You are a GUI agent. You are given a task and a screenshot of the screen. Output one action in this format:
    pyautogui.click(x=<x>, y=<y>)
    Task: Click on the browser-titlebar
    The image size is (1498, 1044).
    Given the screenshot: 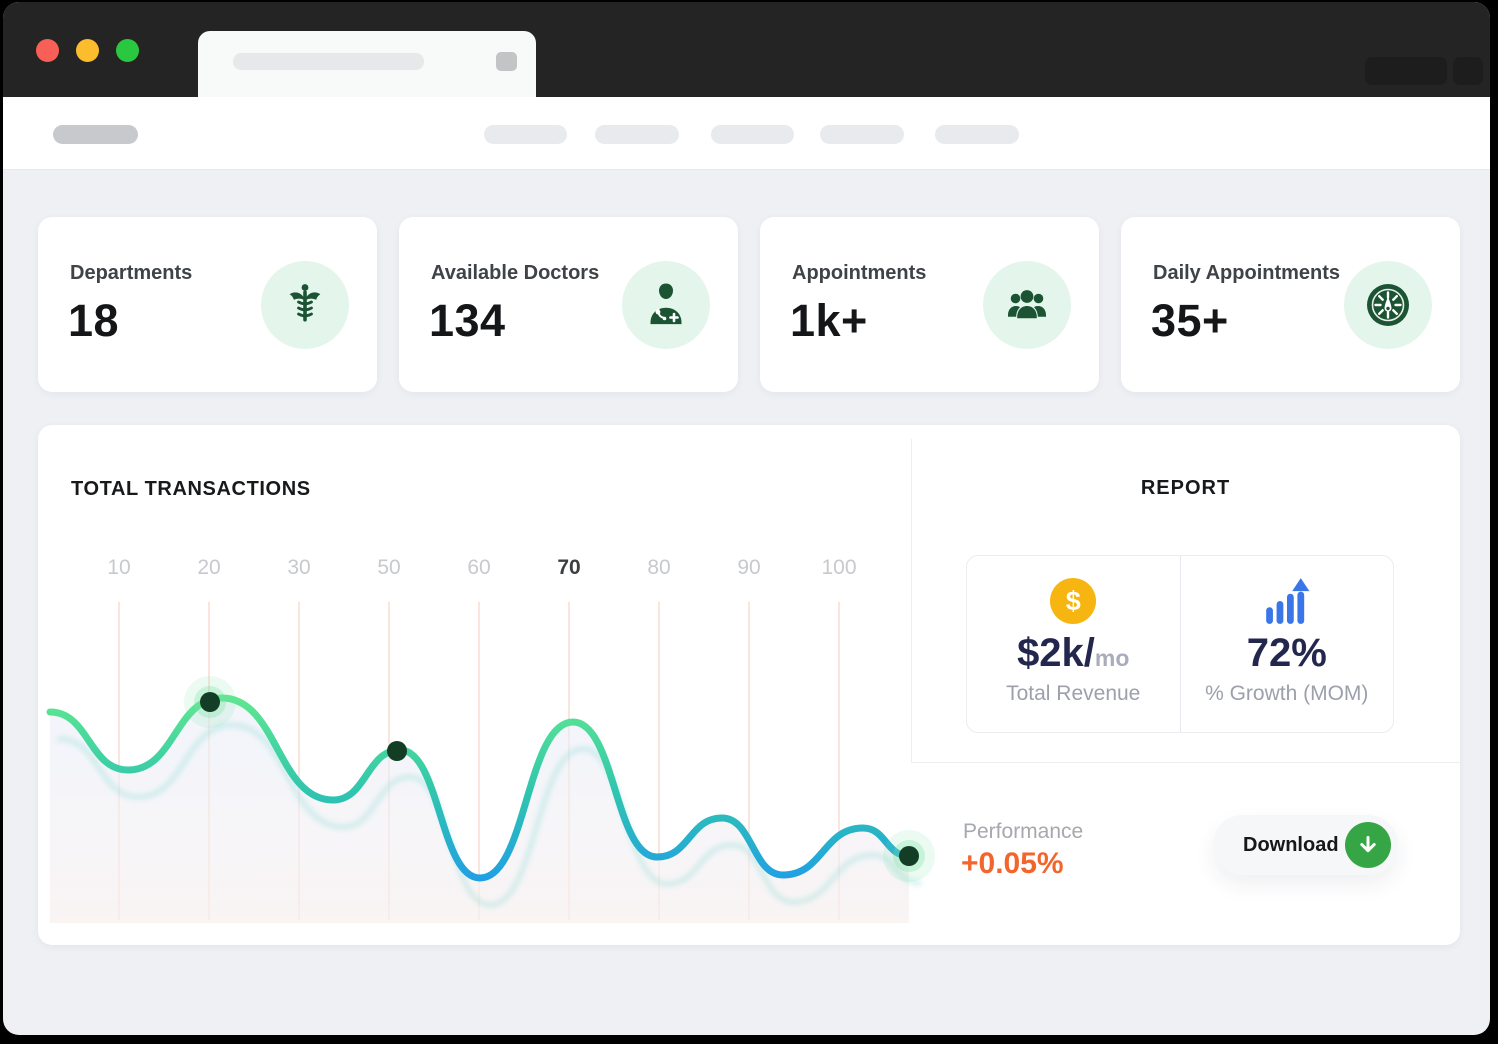 What is the action you would take?
    pyautogui.click(x=746, y=49)
    